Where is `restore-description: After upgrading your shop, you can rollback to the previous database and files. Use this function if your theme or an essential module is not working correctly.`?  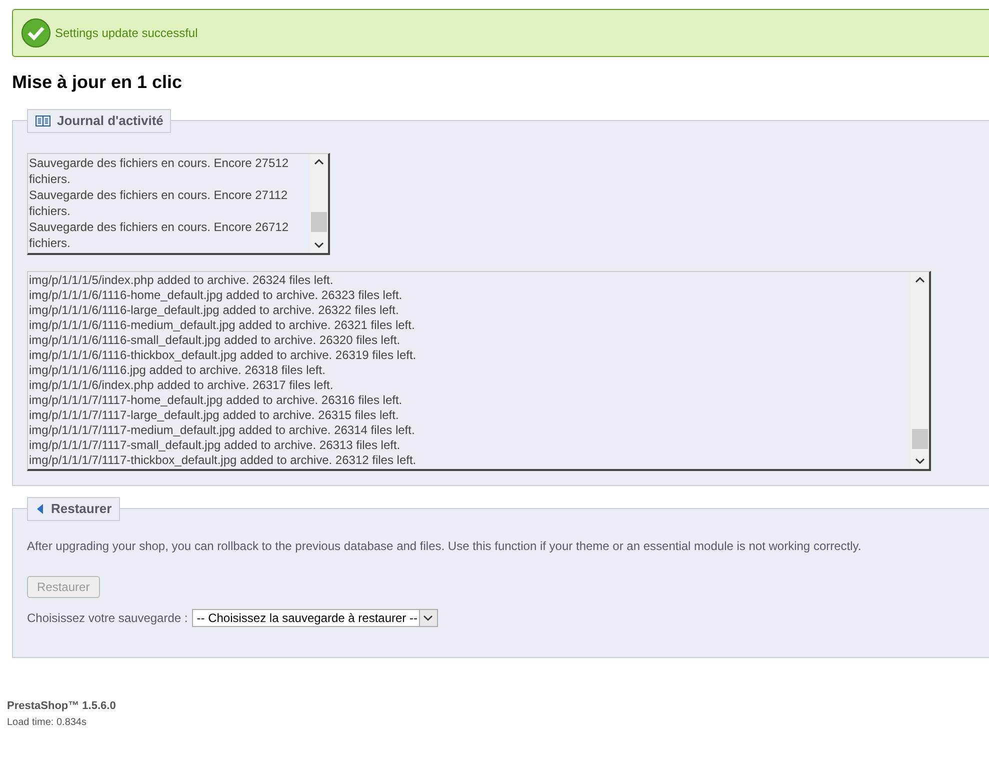 restore-description: After upgrading your shop, you can rollback to the previous database and files. Use this function if your theme or an essential module is not working correctly. is located at coordinates (444, 546).